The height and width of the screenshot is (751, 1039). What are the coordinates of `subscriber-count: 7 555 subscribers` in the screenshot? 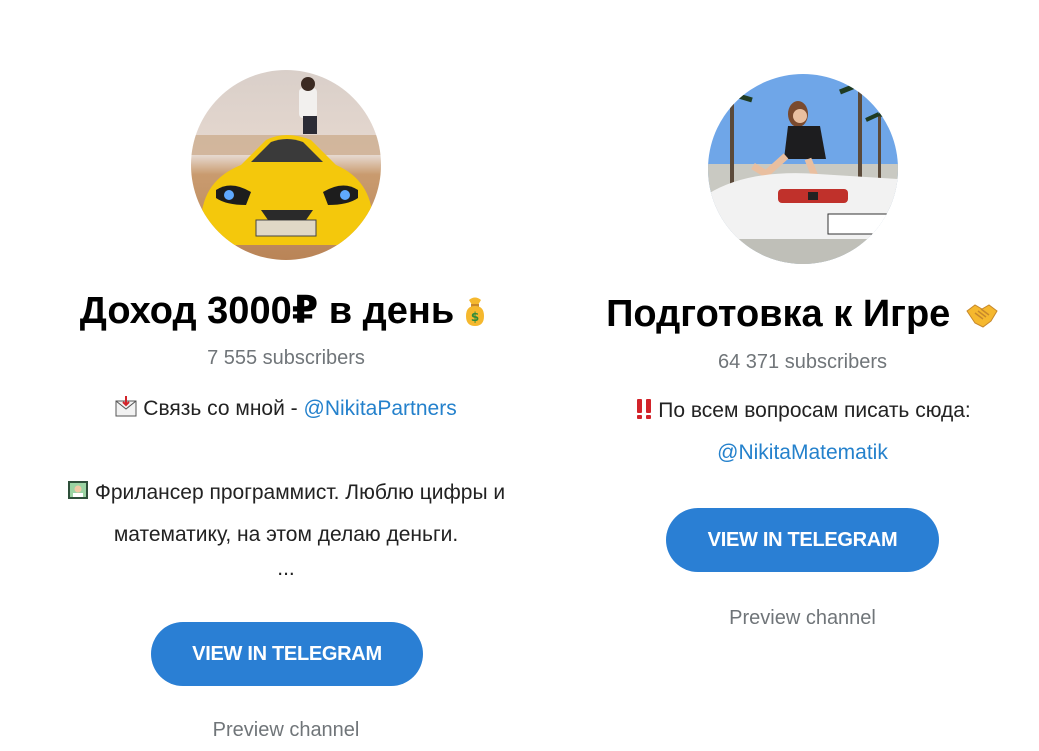 It's located at (286, 358).